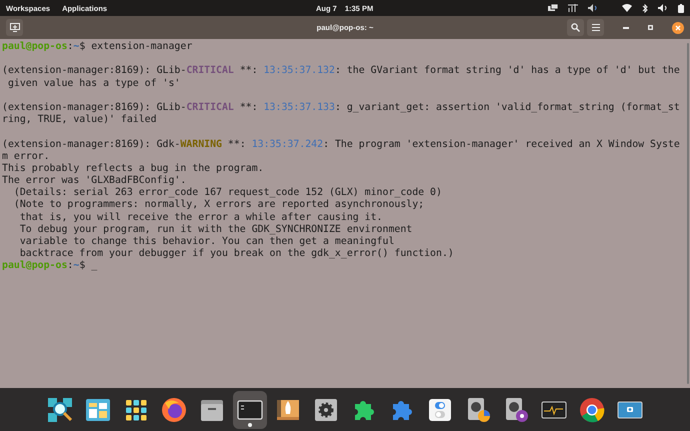  What do you see at coordinates (200, 218) in the screenshot?
I see `terminal-line: that is, you will receive the error a while after causing it.` at bounding box center [200, 218].